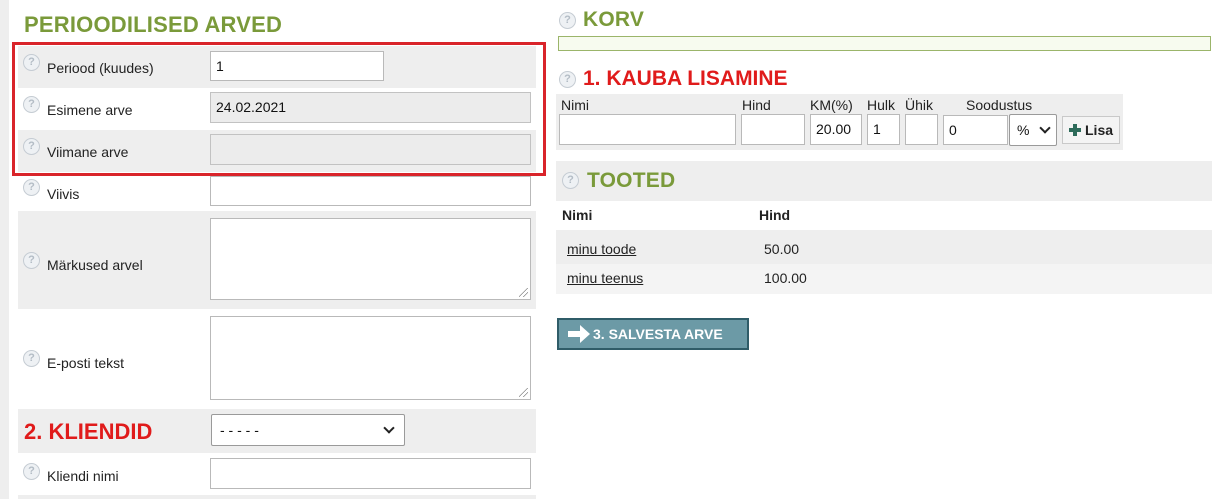 The image size is (1225, 499). I want to click on item-unit-input, so click(921, 129).